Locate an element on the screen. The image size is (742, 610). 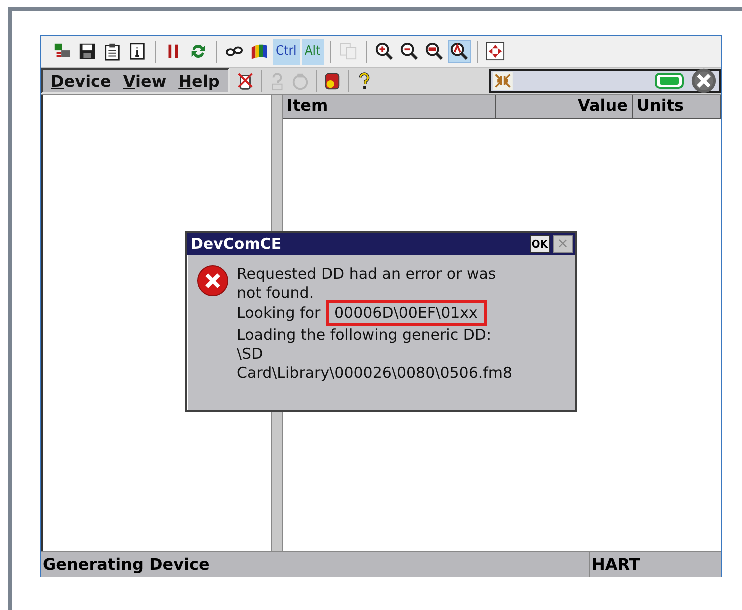
status-text: HART is located at coordinates (616, 565).